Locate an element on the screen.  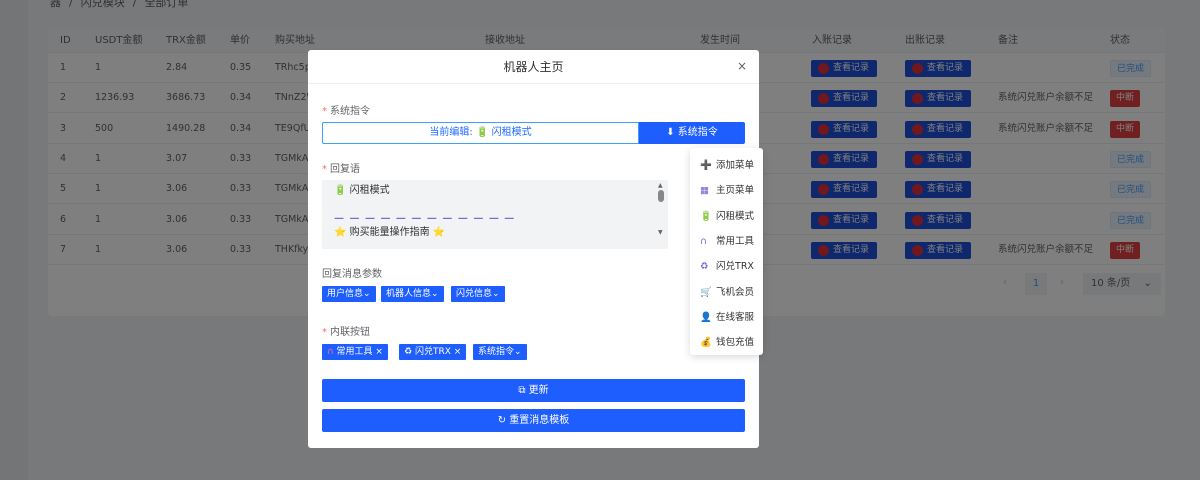
magnet-icon: ∩ is located at coordinates (330, 352).